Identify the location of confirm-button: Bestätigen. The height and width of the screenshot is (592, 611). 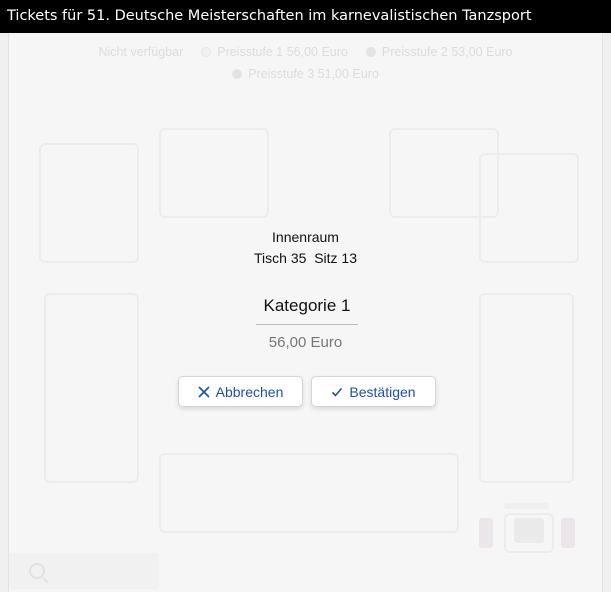
(373, 391).